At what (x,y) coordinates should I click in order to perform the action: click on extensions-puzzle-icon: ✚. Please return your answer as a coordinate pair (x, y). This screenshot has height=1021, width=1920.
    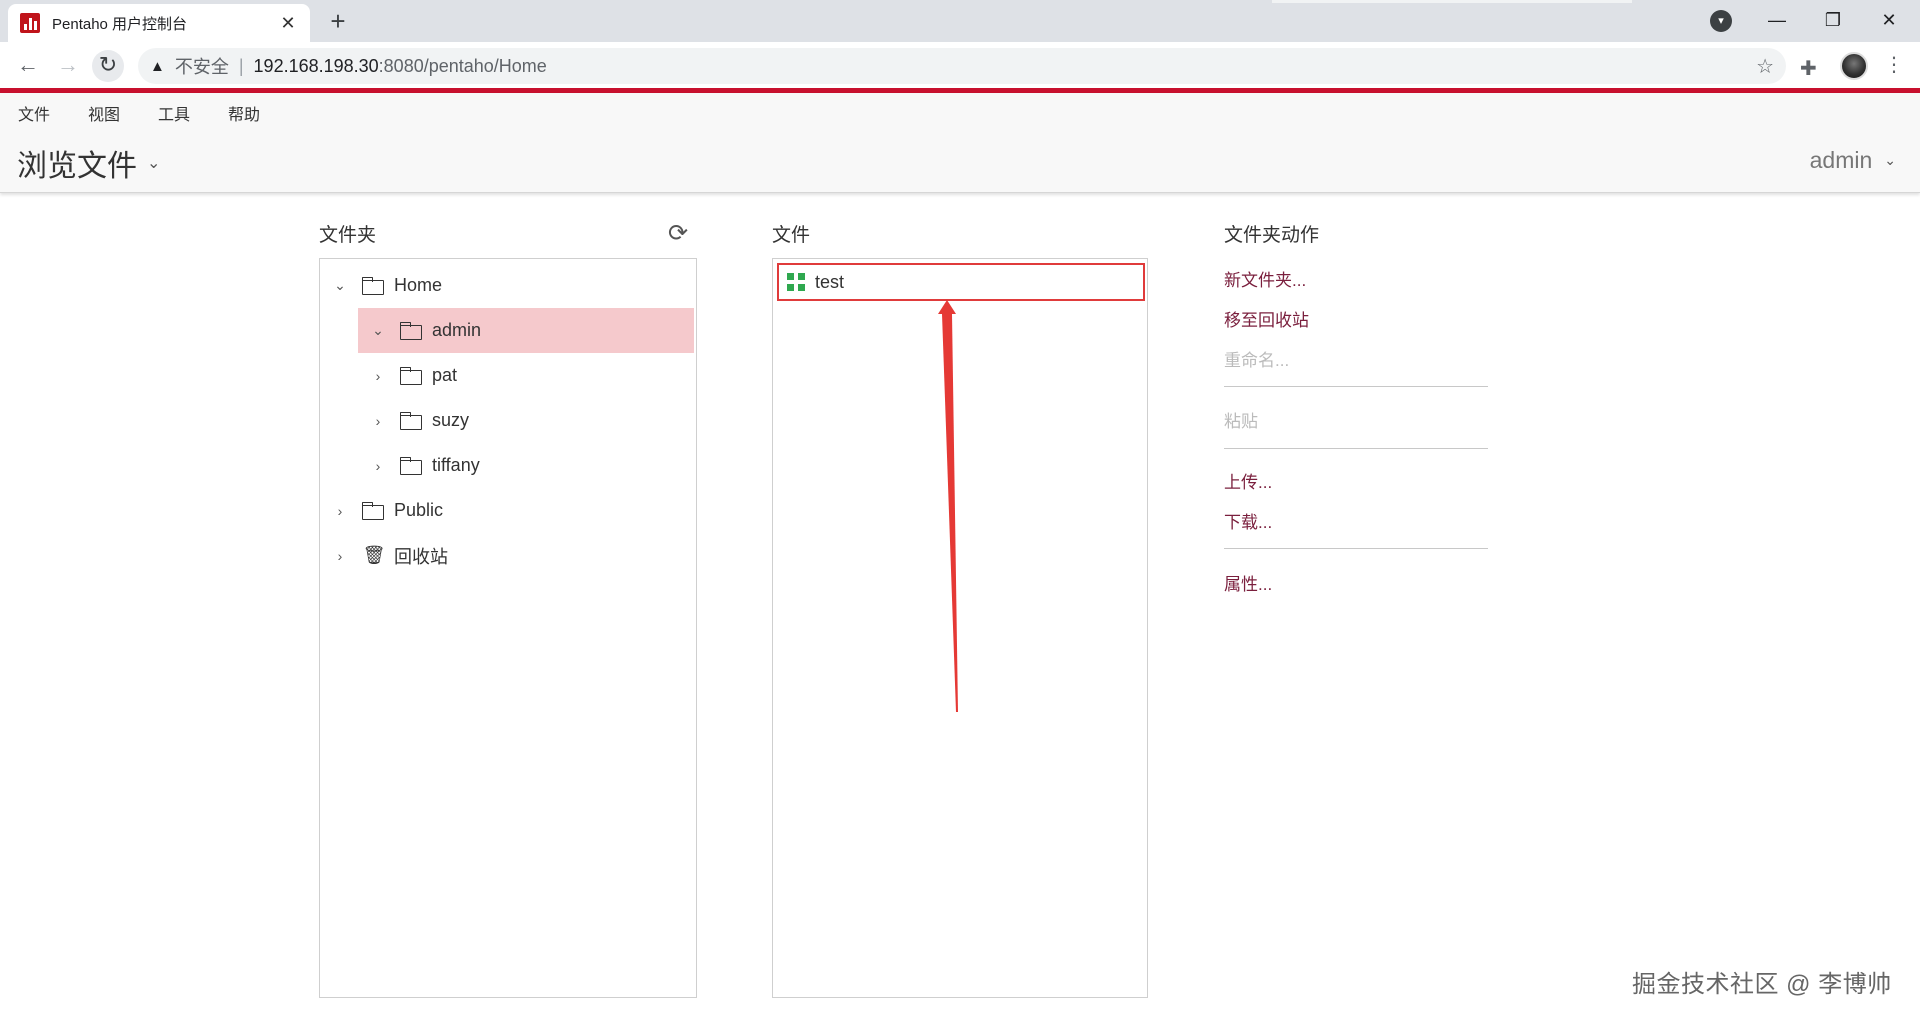
    Looking at the image, I should click on (1808, 68).